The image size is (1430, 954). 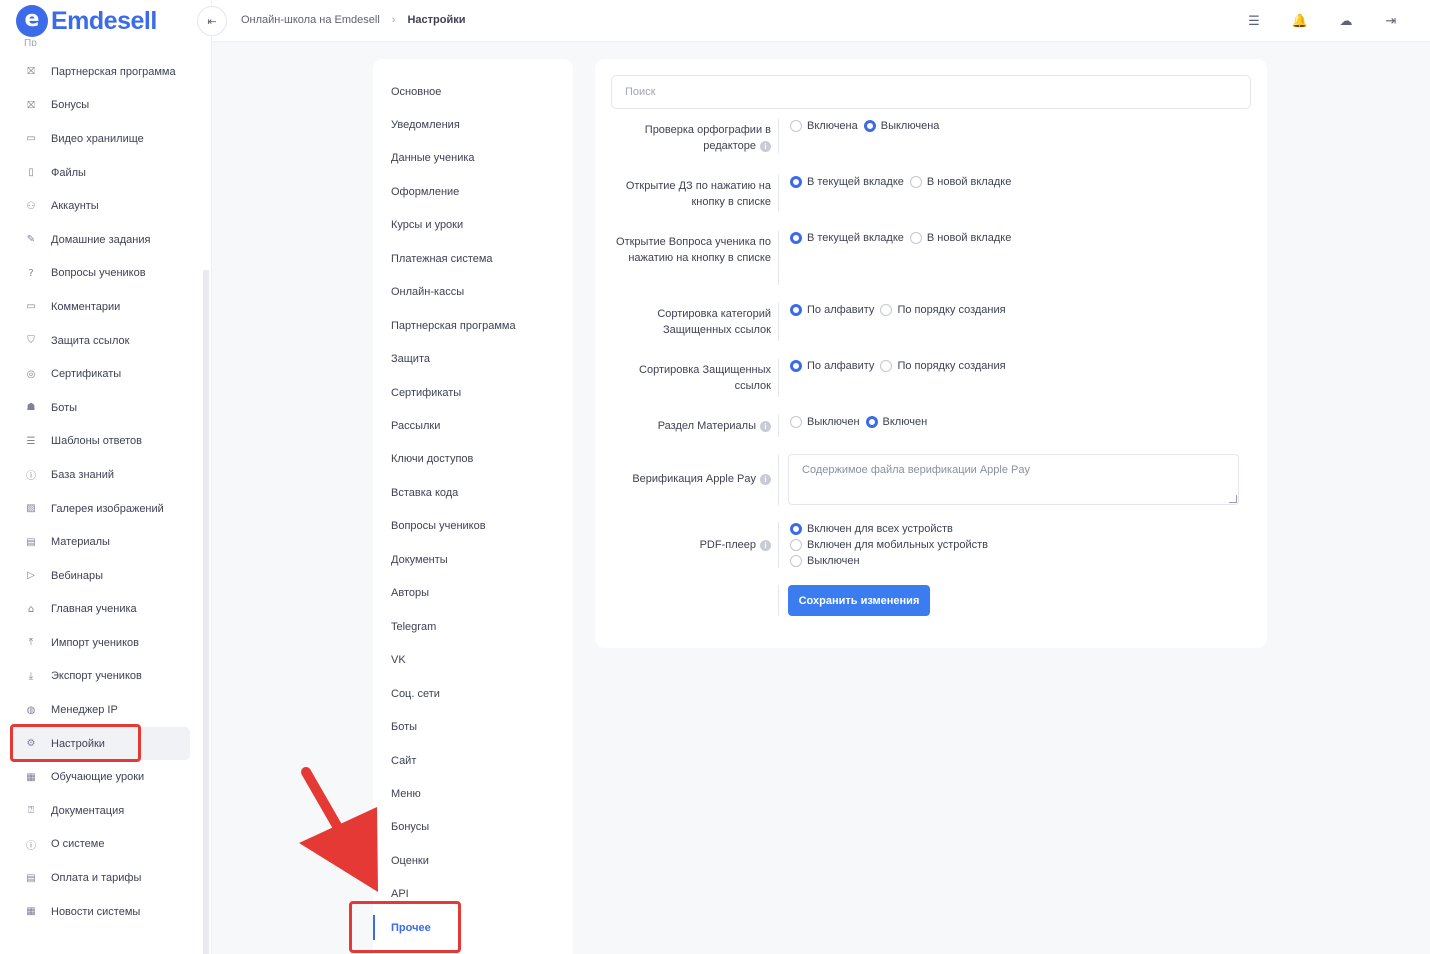 What do you see at coordinates (473, 225) in the screenshot?
I see `settings-nav-item: Курсы и уроки` at bounding box center [473, 225].